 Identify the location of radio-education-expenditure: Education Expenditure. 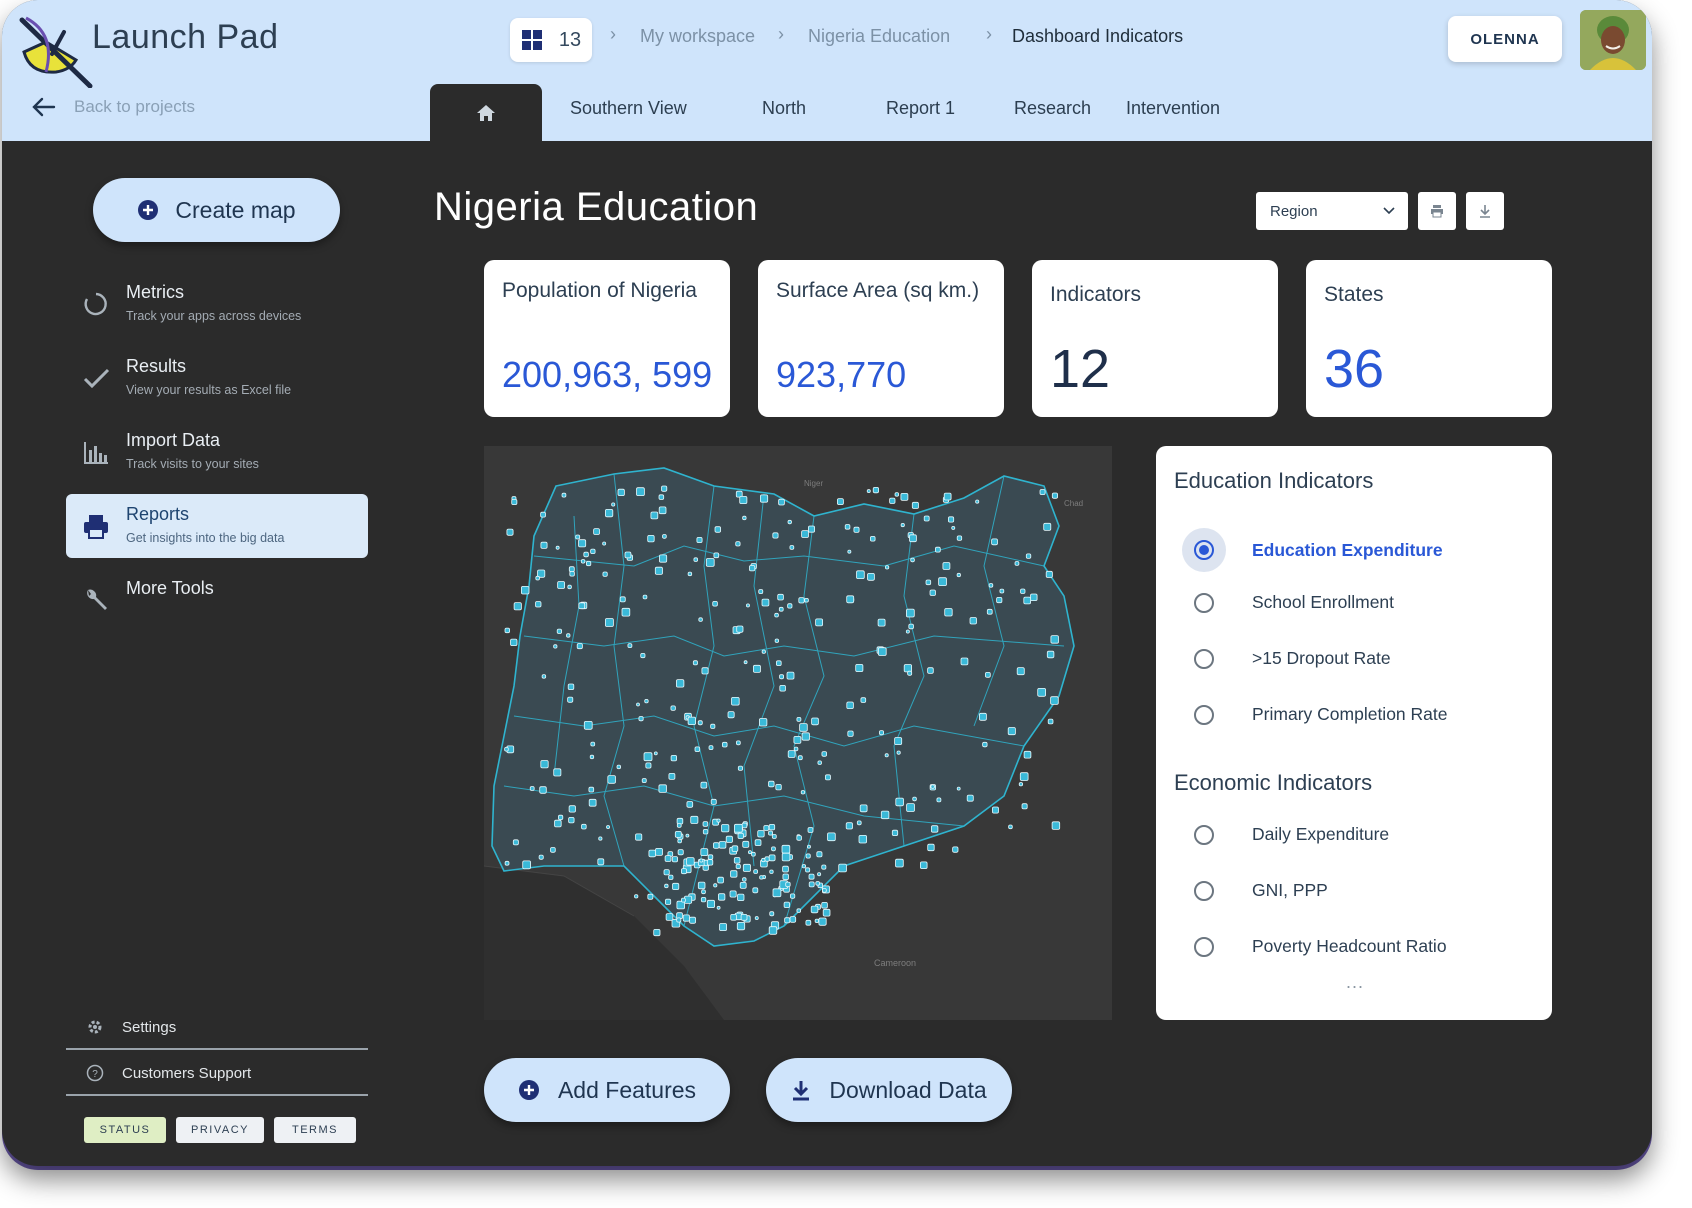
(1312, 550).